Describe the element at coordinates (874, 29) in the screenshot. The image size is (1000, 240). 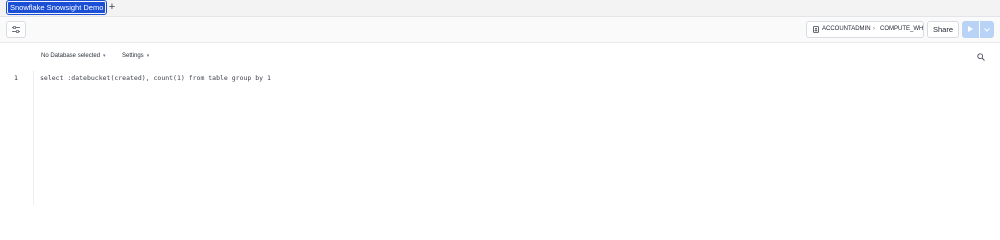
I see `chevron-right-icon: ›` at that location.